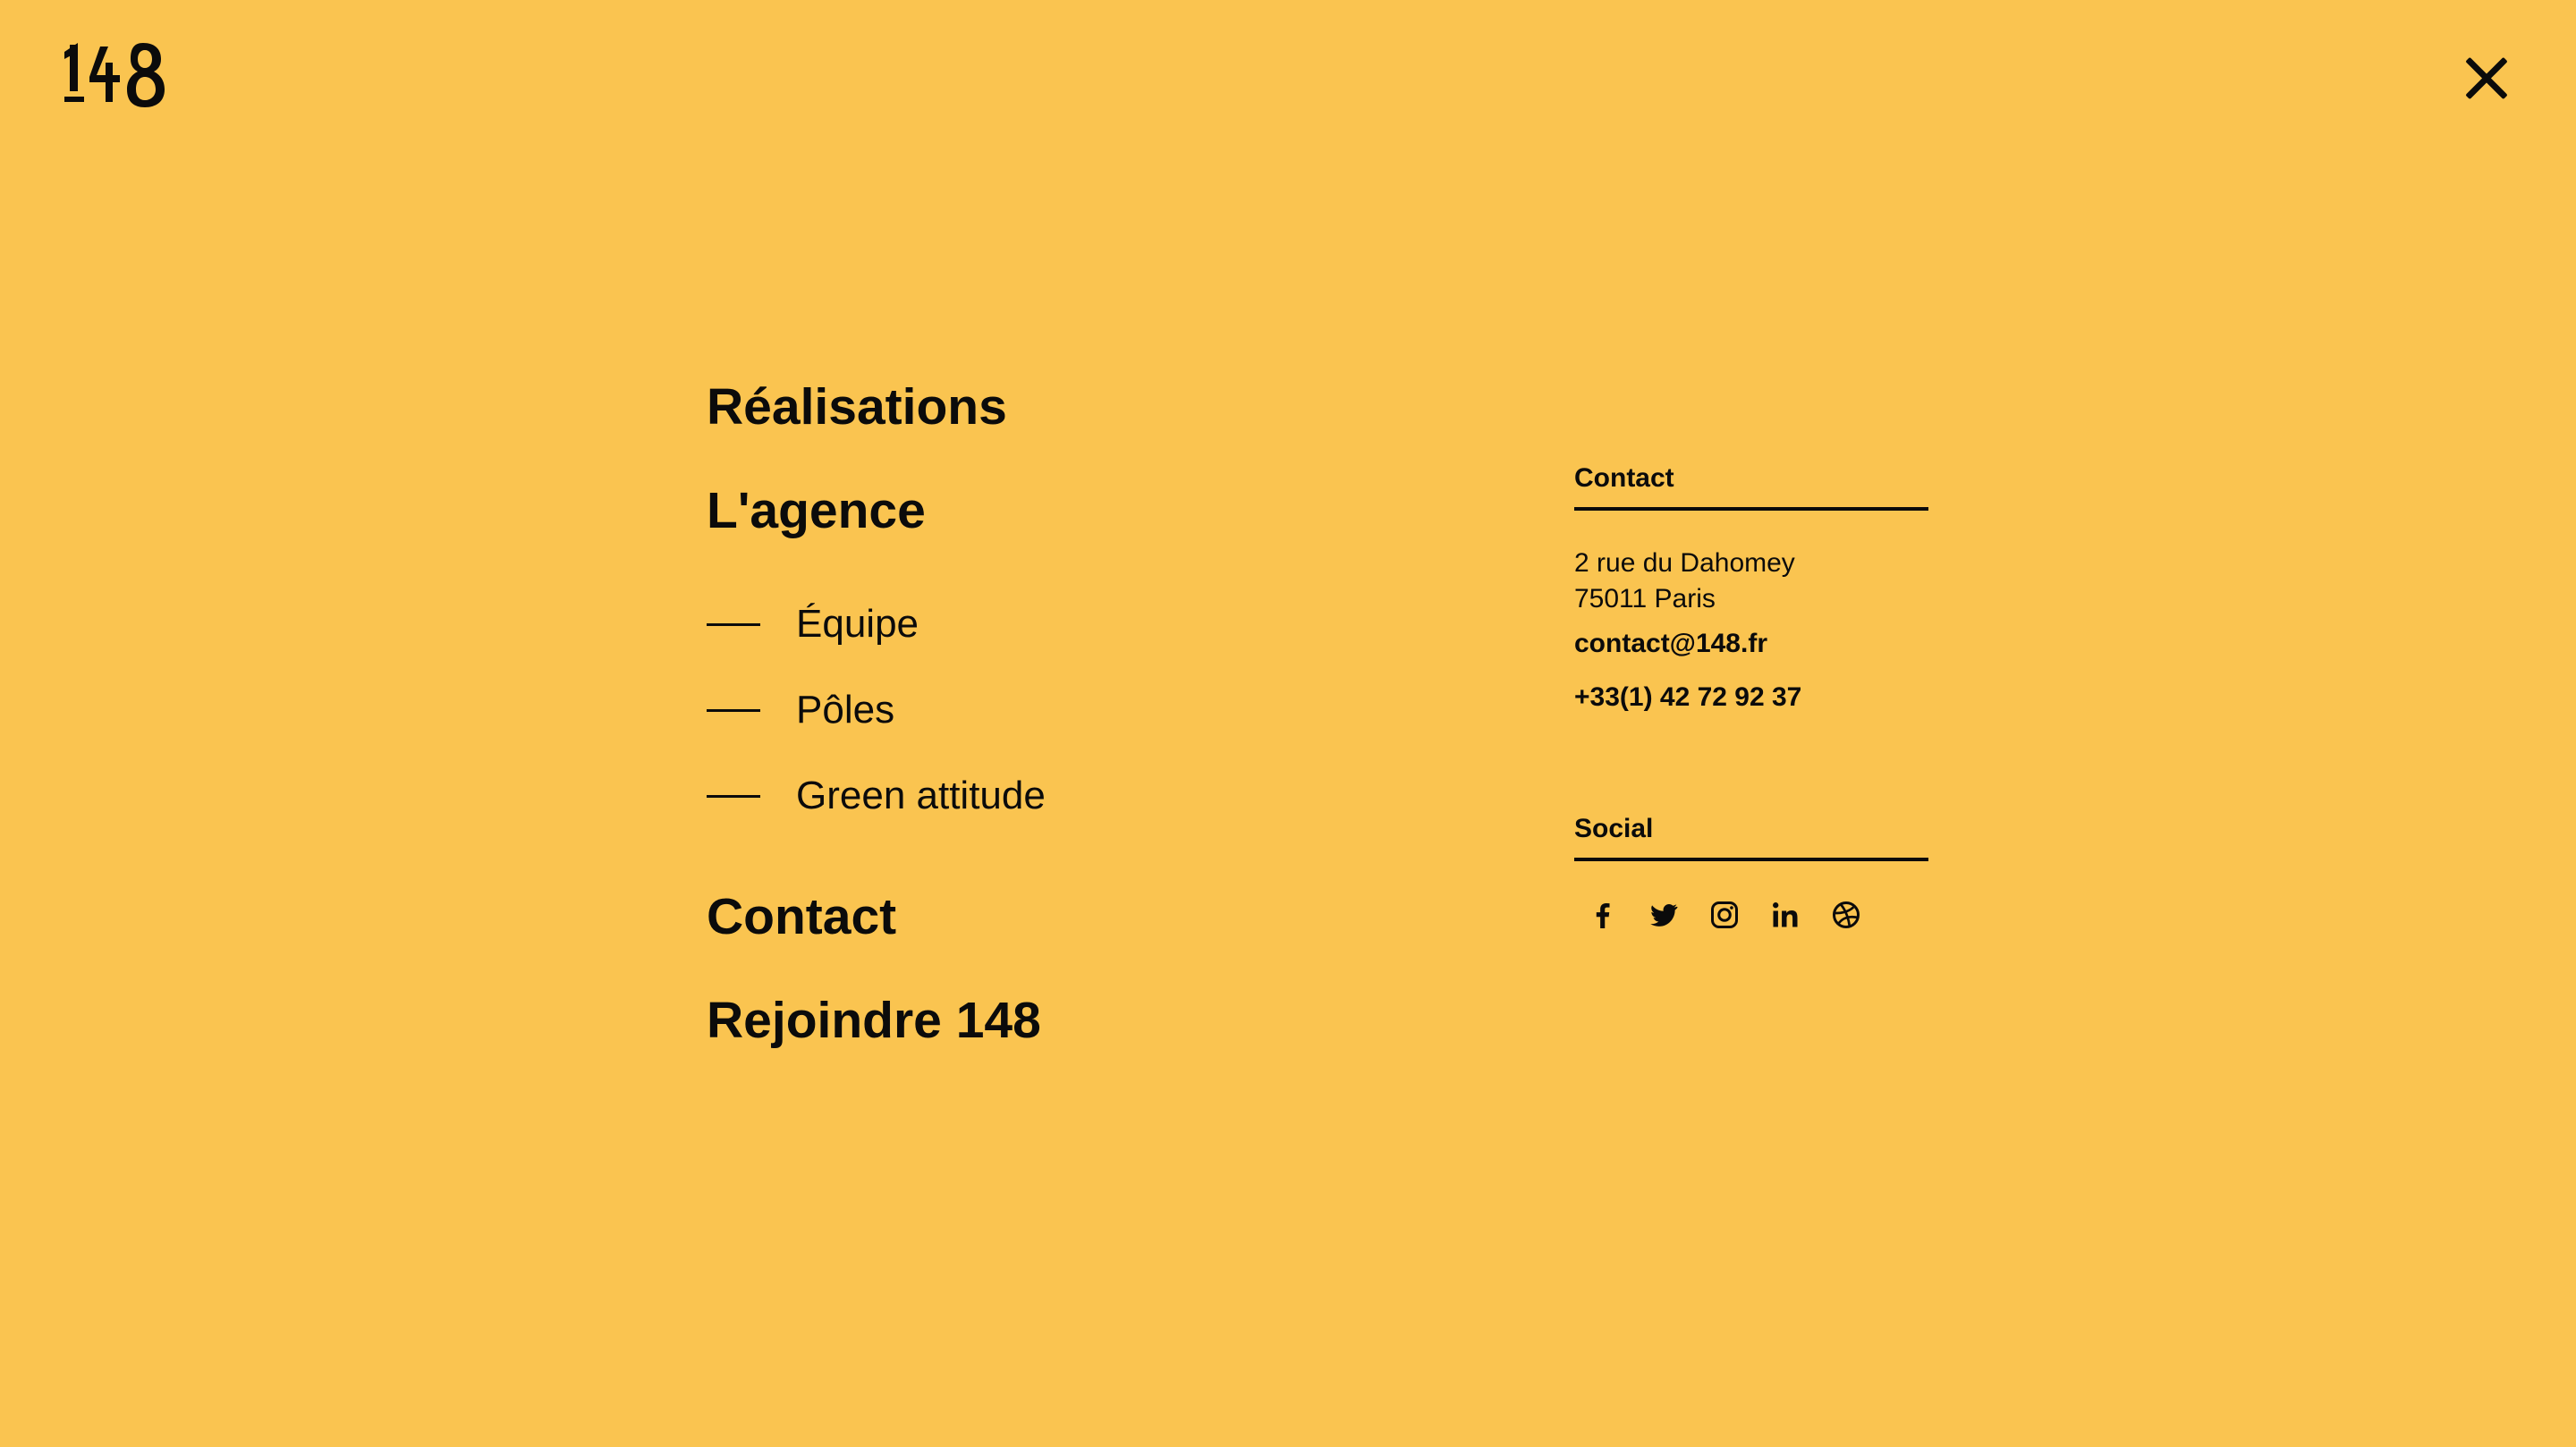 Image resolution: width=2576 pixels, height=1447 pixels. Describe the element at coordinates (1751, 486) in the screenshot. I see `contact-heading: Contact` at that location.